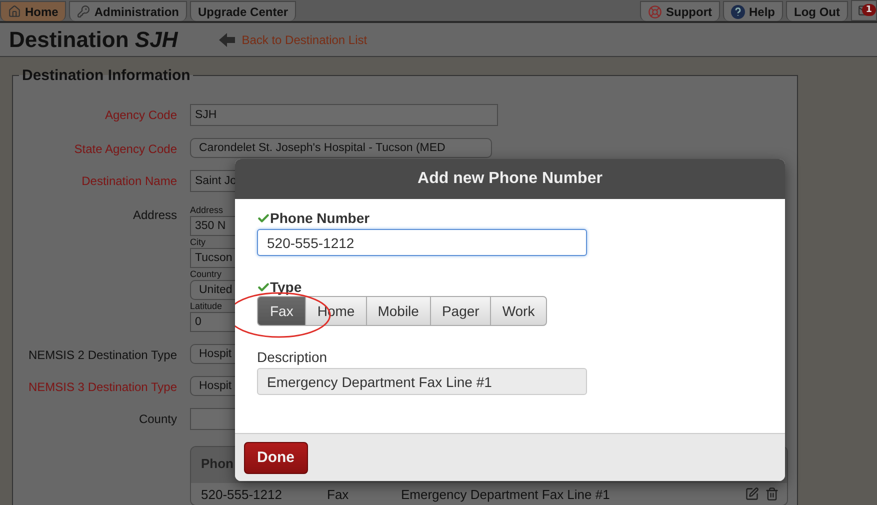 This screenshot has height=505, width=877. Describe the element at coordinates (102, 355) in the screenshot. I see `field-label: NEMSIS 2 Destination Type` at that location.